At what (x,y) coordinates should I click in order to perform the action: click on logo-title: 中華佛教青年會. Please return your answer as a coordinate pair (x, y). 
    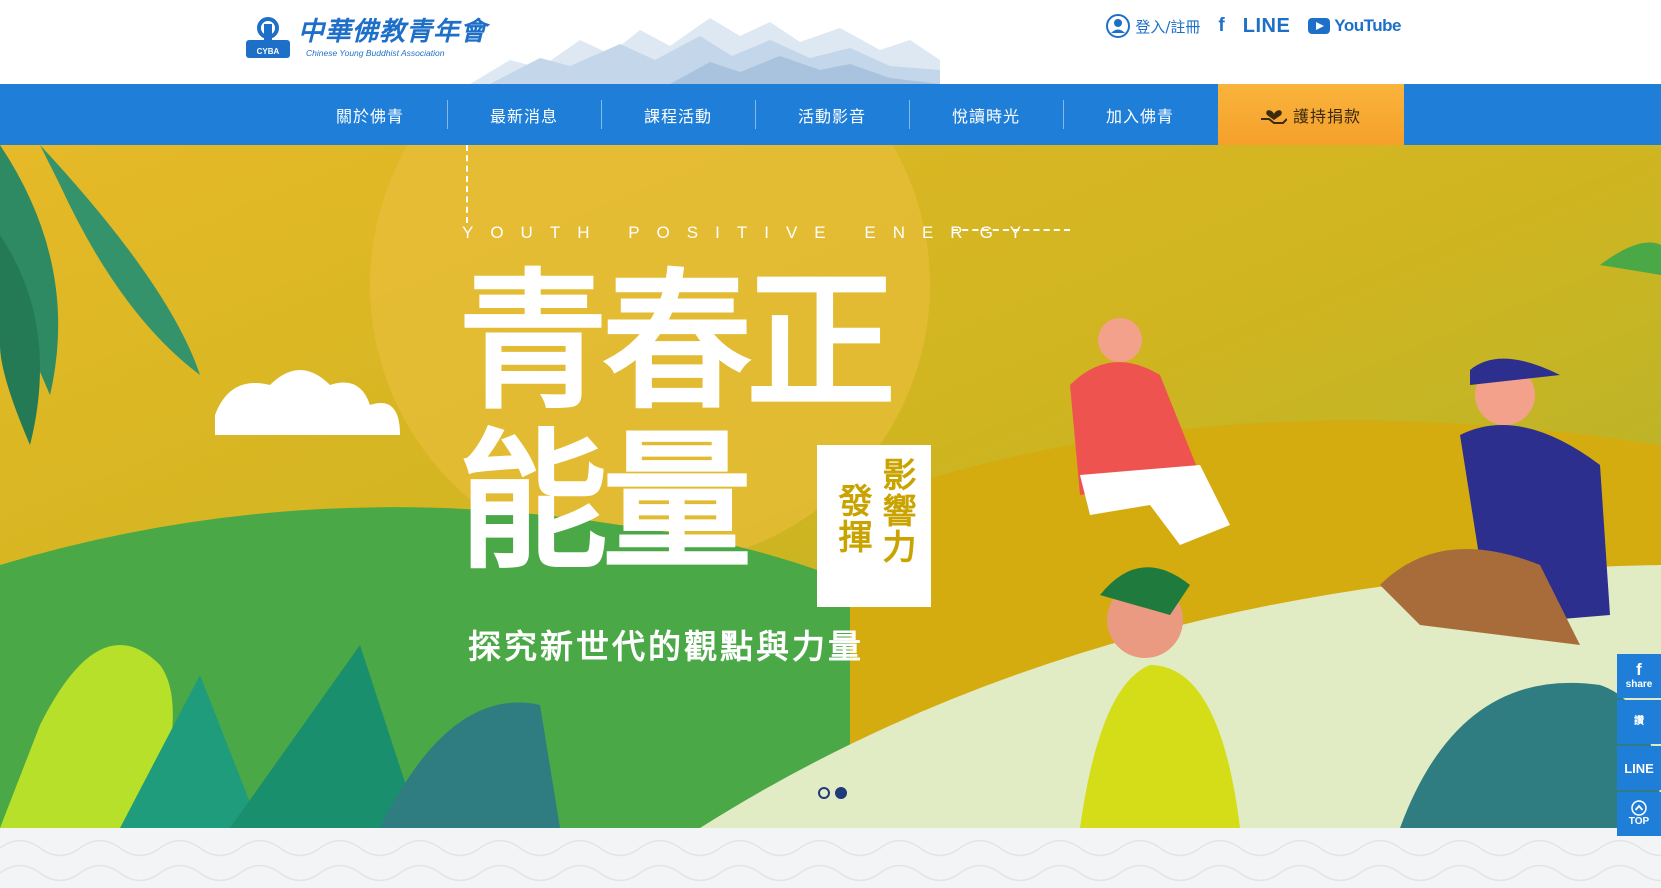
    Looking at the image, I should click on (393, 32).